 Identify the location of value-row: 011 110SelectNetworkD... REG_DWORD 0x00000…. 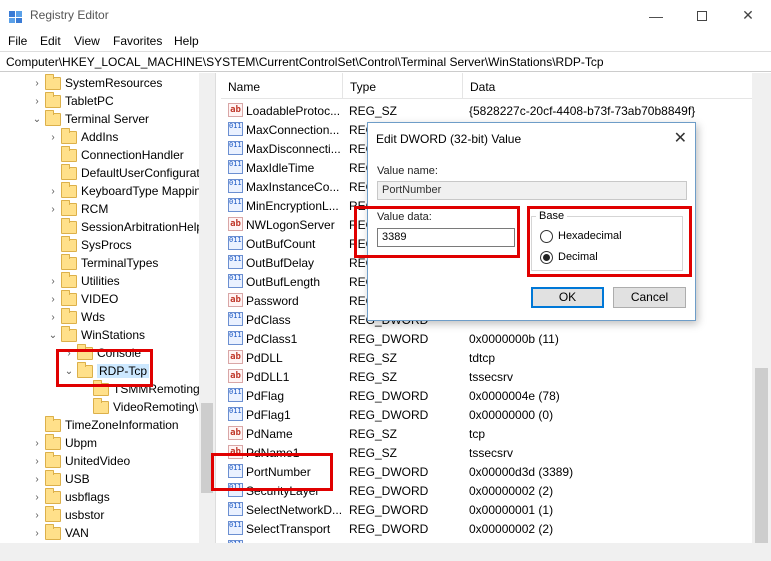
(487, 509).